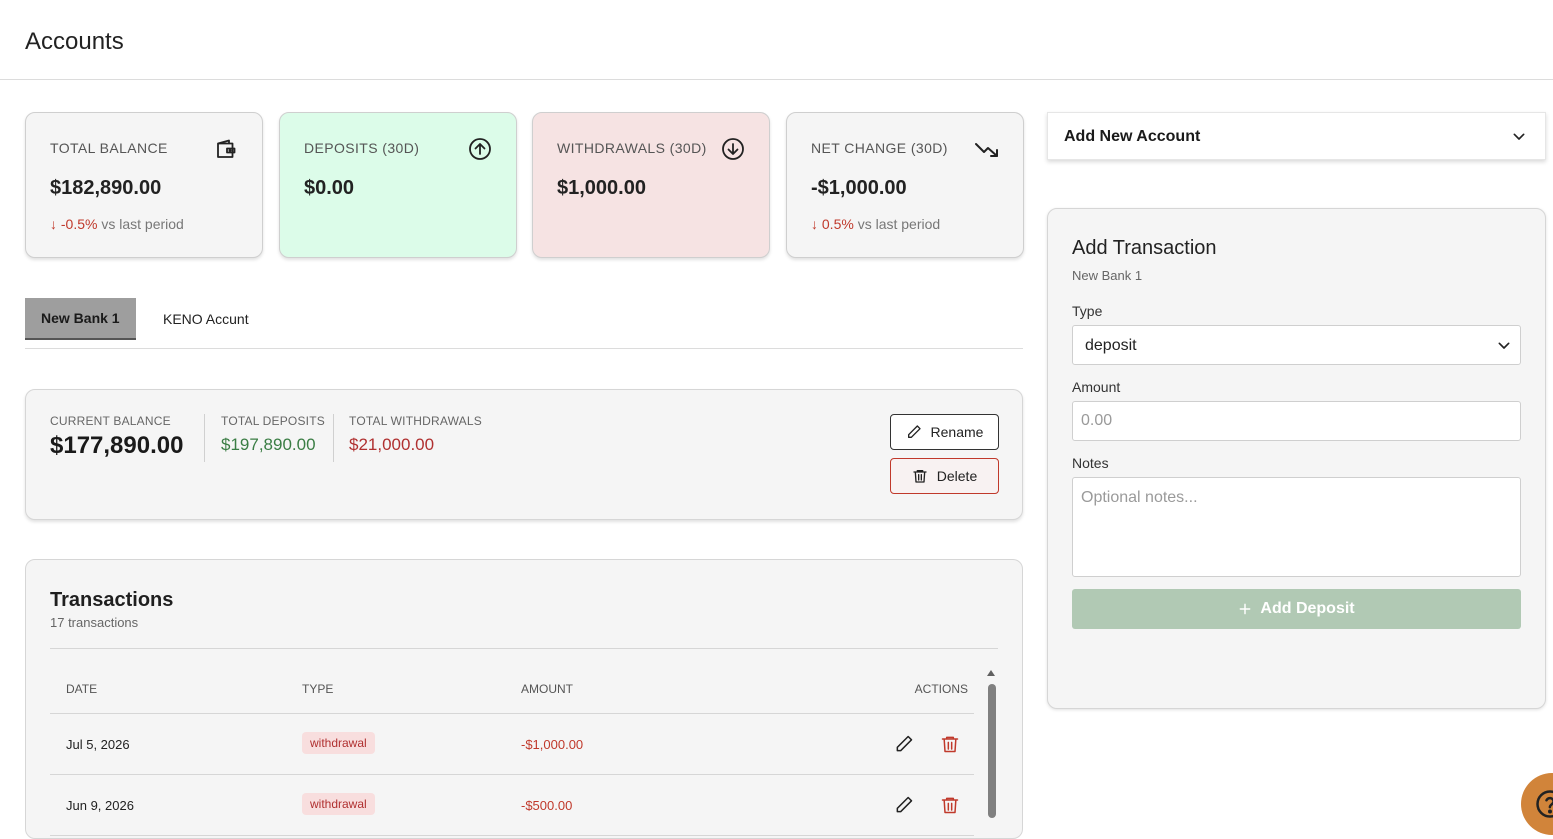 The width and height of the screenshot is (1553, 839). What do you see at coordinates (116, 446) in the screenshot?
I see `current-balance-value: $177,890.00` at bounding box center [116, 446].